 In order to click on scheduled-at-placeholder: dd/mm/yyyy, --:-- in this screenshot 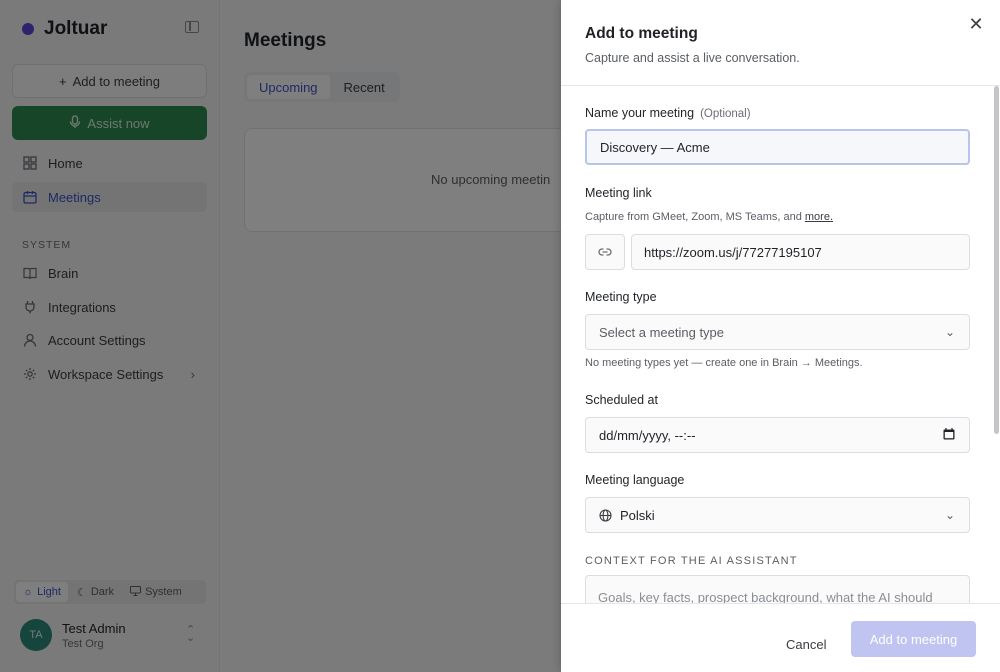, I will do `click(647, 435)`.